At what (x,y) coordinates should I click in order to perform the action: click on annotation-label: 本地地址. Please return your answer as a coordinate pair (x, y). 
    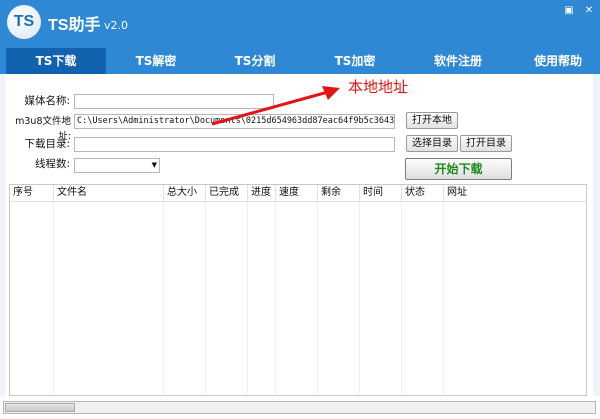
    Looking at the image, I should click on (378, 87).